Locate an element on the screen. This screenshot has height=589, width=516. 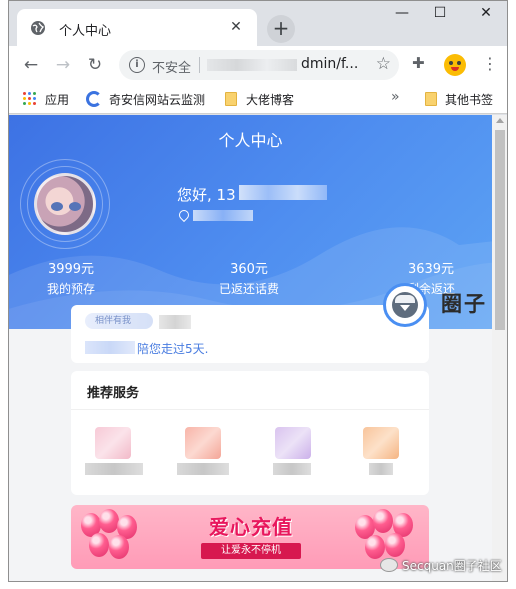
quanzi-watermark: 圈子 is located at coordinates (464, 303).